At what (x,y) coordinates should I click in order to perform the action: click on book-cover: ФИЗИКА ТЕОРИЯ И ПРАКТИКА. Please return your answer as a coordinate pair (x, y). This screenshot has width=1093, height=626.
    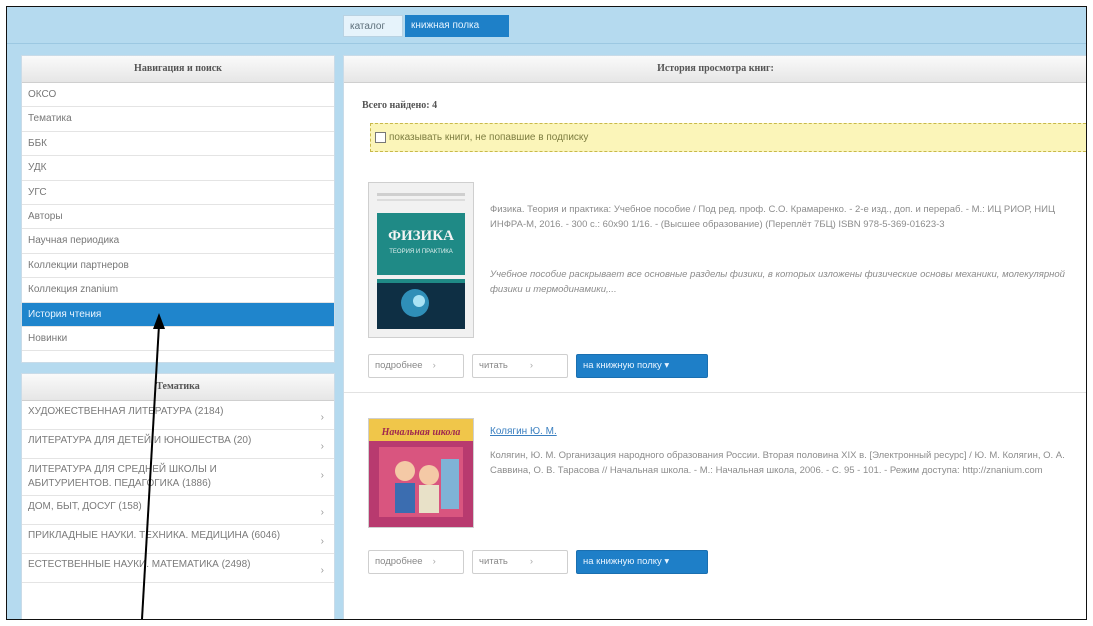
    Looking at the image, I should click on (421, 260).